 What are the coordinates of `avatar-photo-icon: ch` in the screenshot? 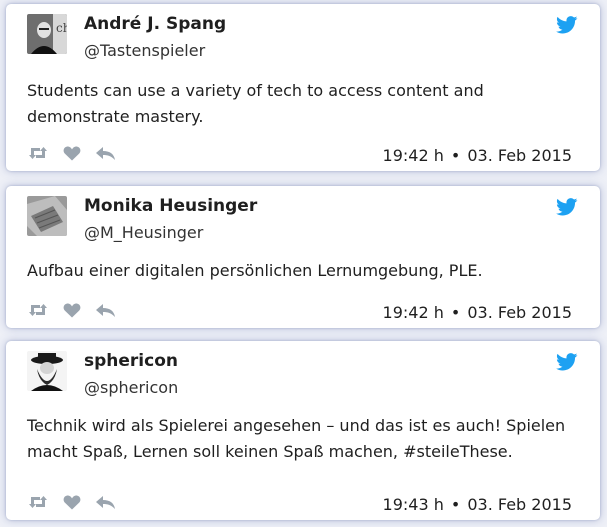 It's located at (47, 34).